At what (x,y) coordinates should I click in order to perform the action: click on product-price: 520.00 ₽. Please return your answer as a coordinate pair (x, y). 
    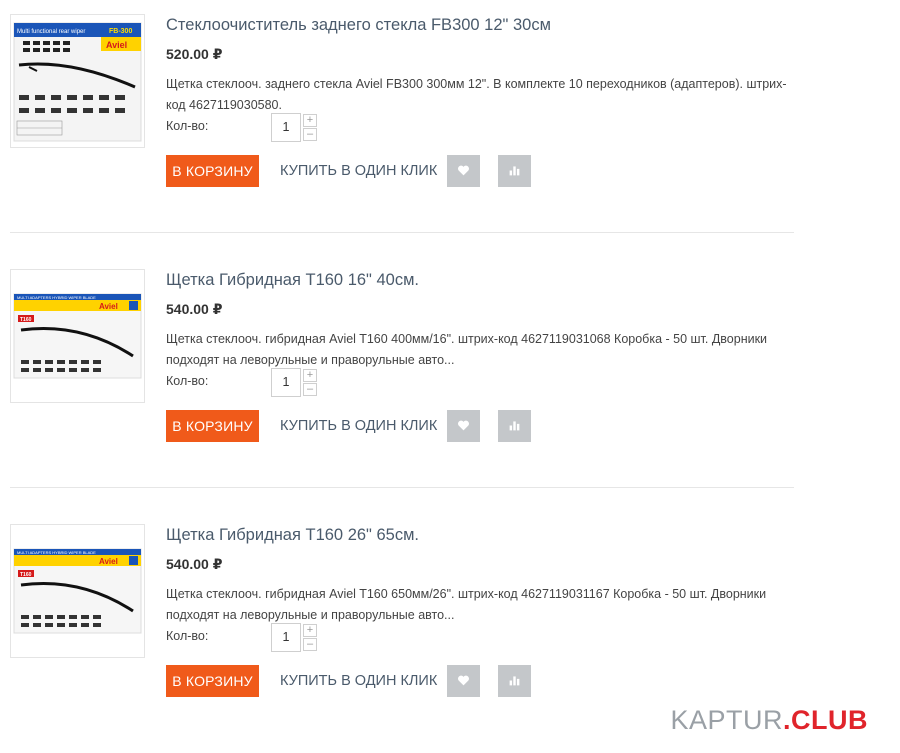
    Looking at the image, I should click on (194, 54).